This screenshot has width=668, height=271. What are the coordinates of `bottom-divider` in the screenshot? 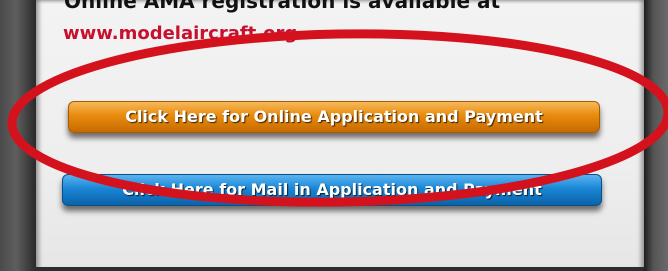 It's located at (340, 269).